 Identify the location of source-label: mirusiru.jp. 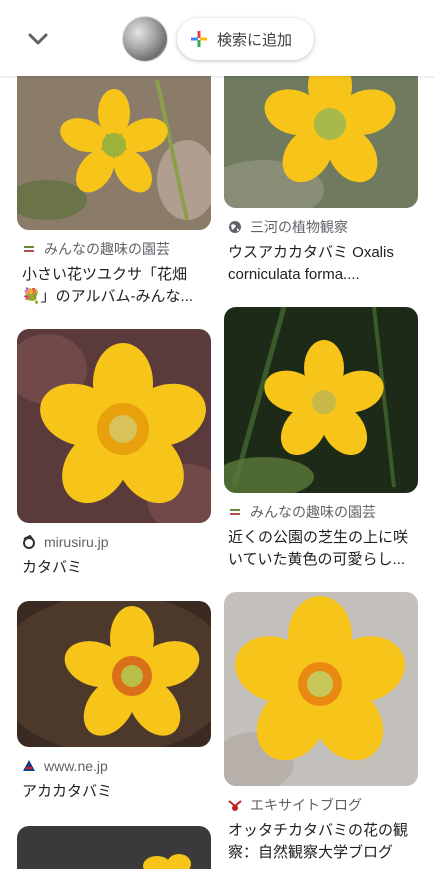
(76, 542).